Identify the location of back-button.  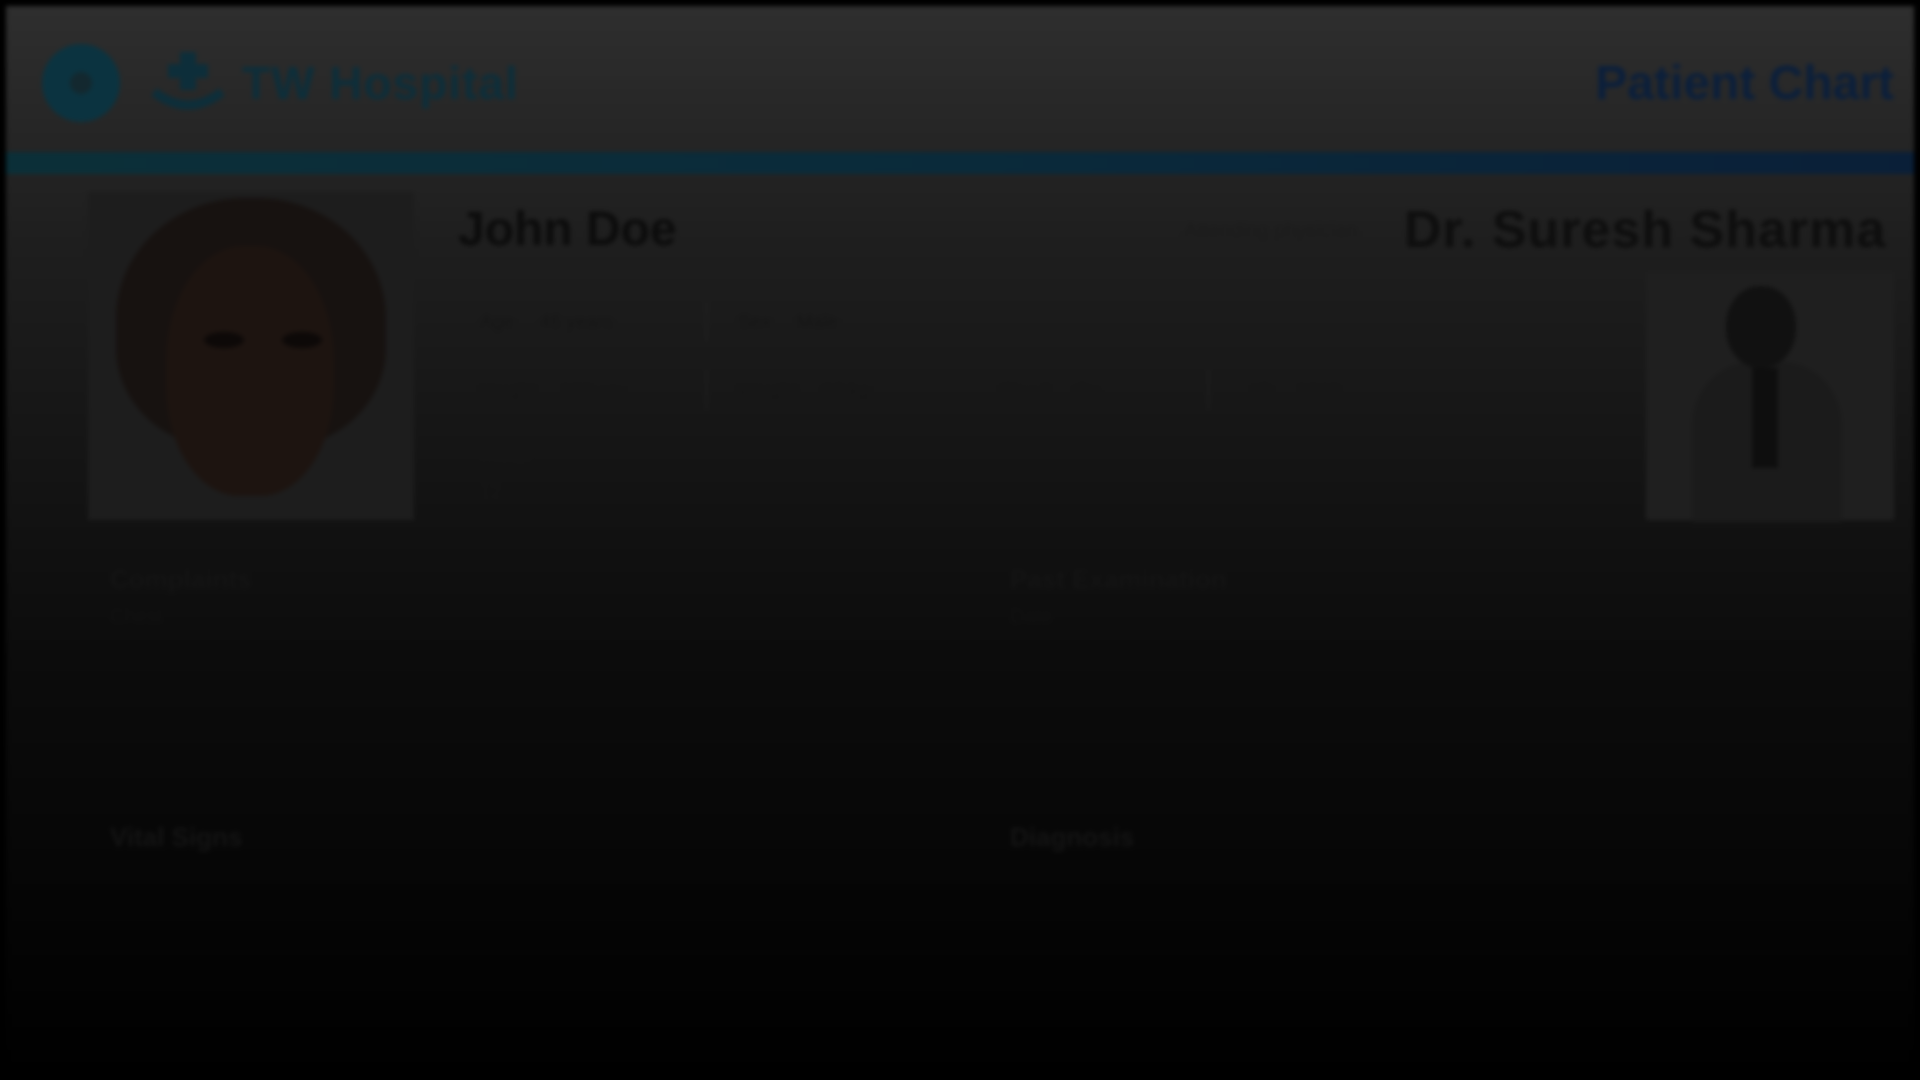
(81, 83).